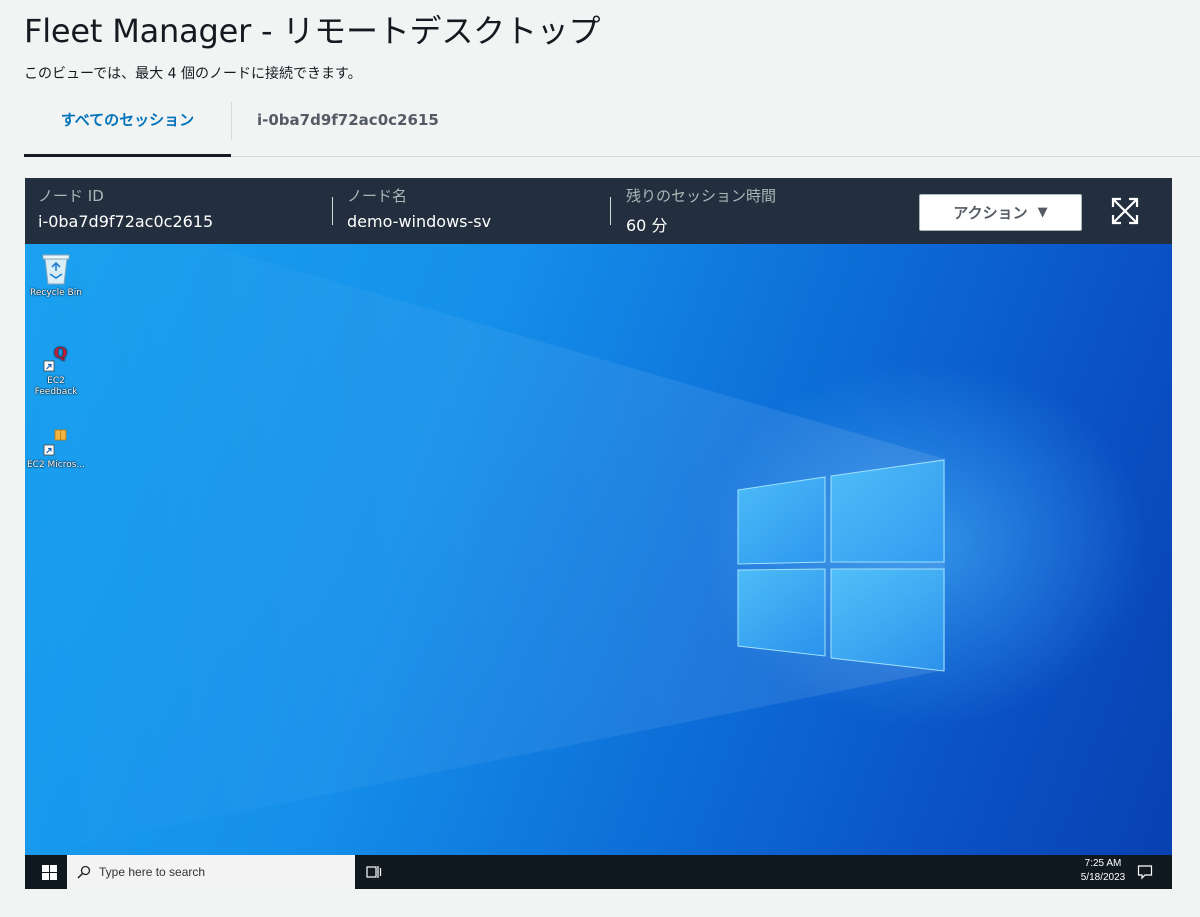  What do you see at coordinates (1103, 871) in the screenshot?
I see `taskbar-clock: 7:25 AM 5/18/2023` at bounding box center [1103, 871].